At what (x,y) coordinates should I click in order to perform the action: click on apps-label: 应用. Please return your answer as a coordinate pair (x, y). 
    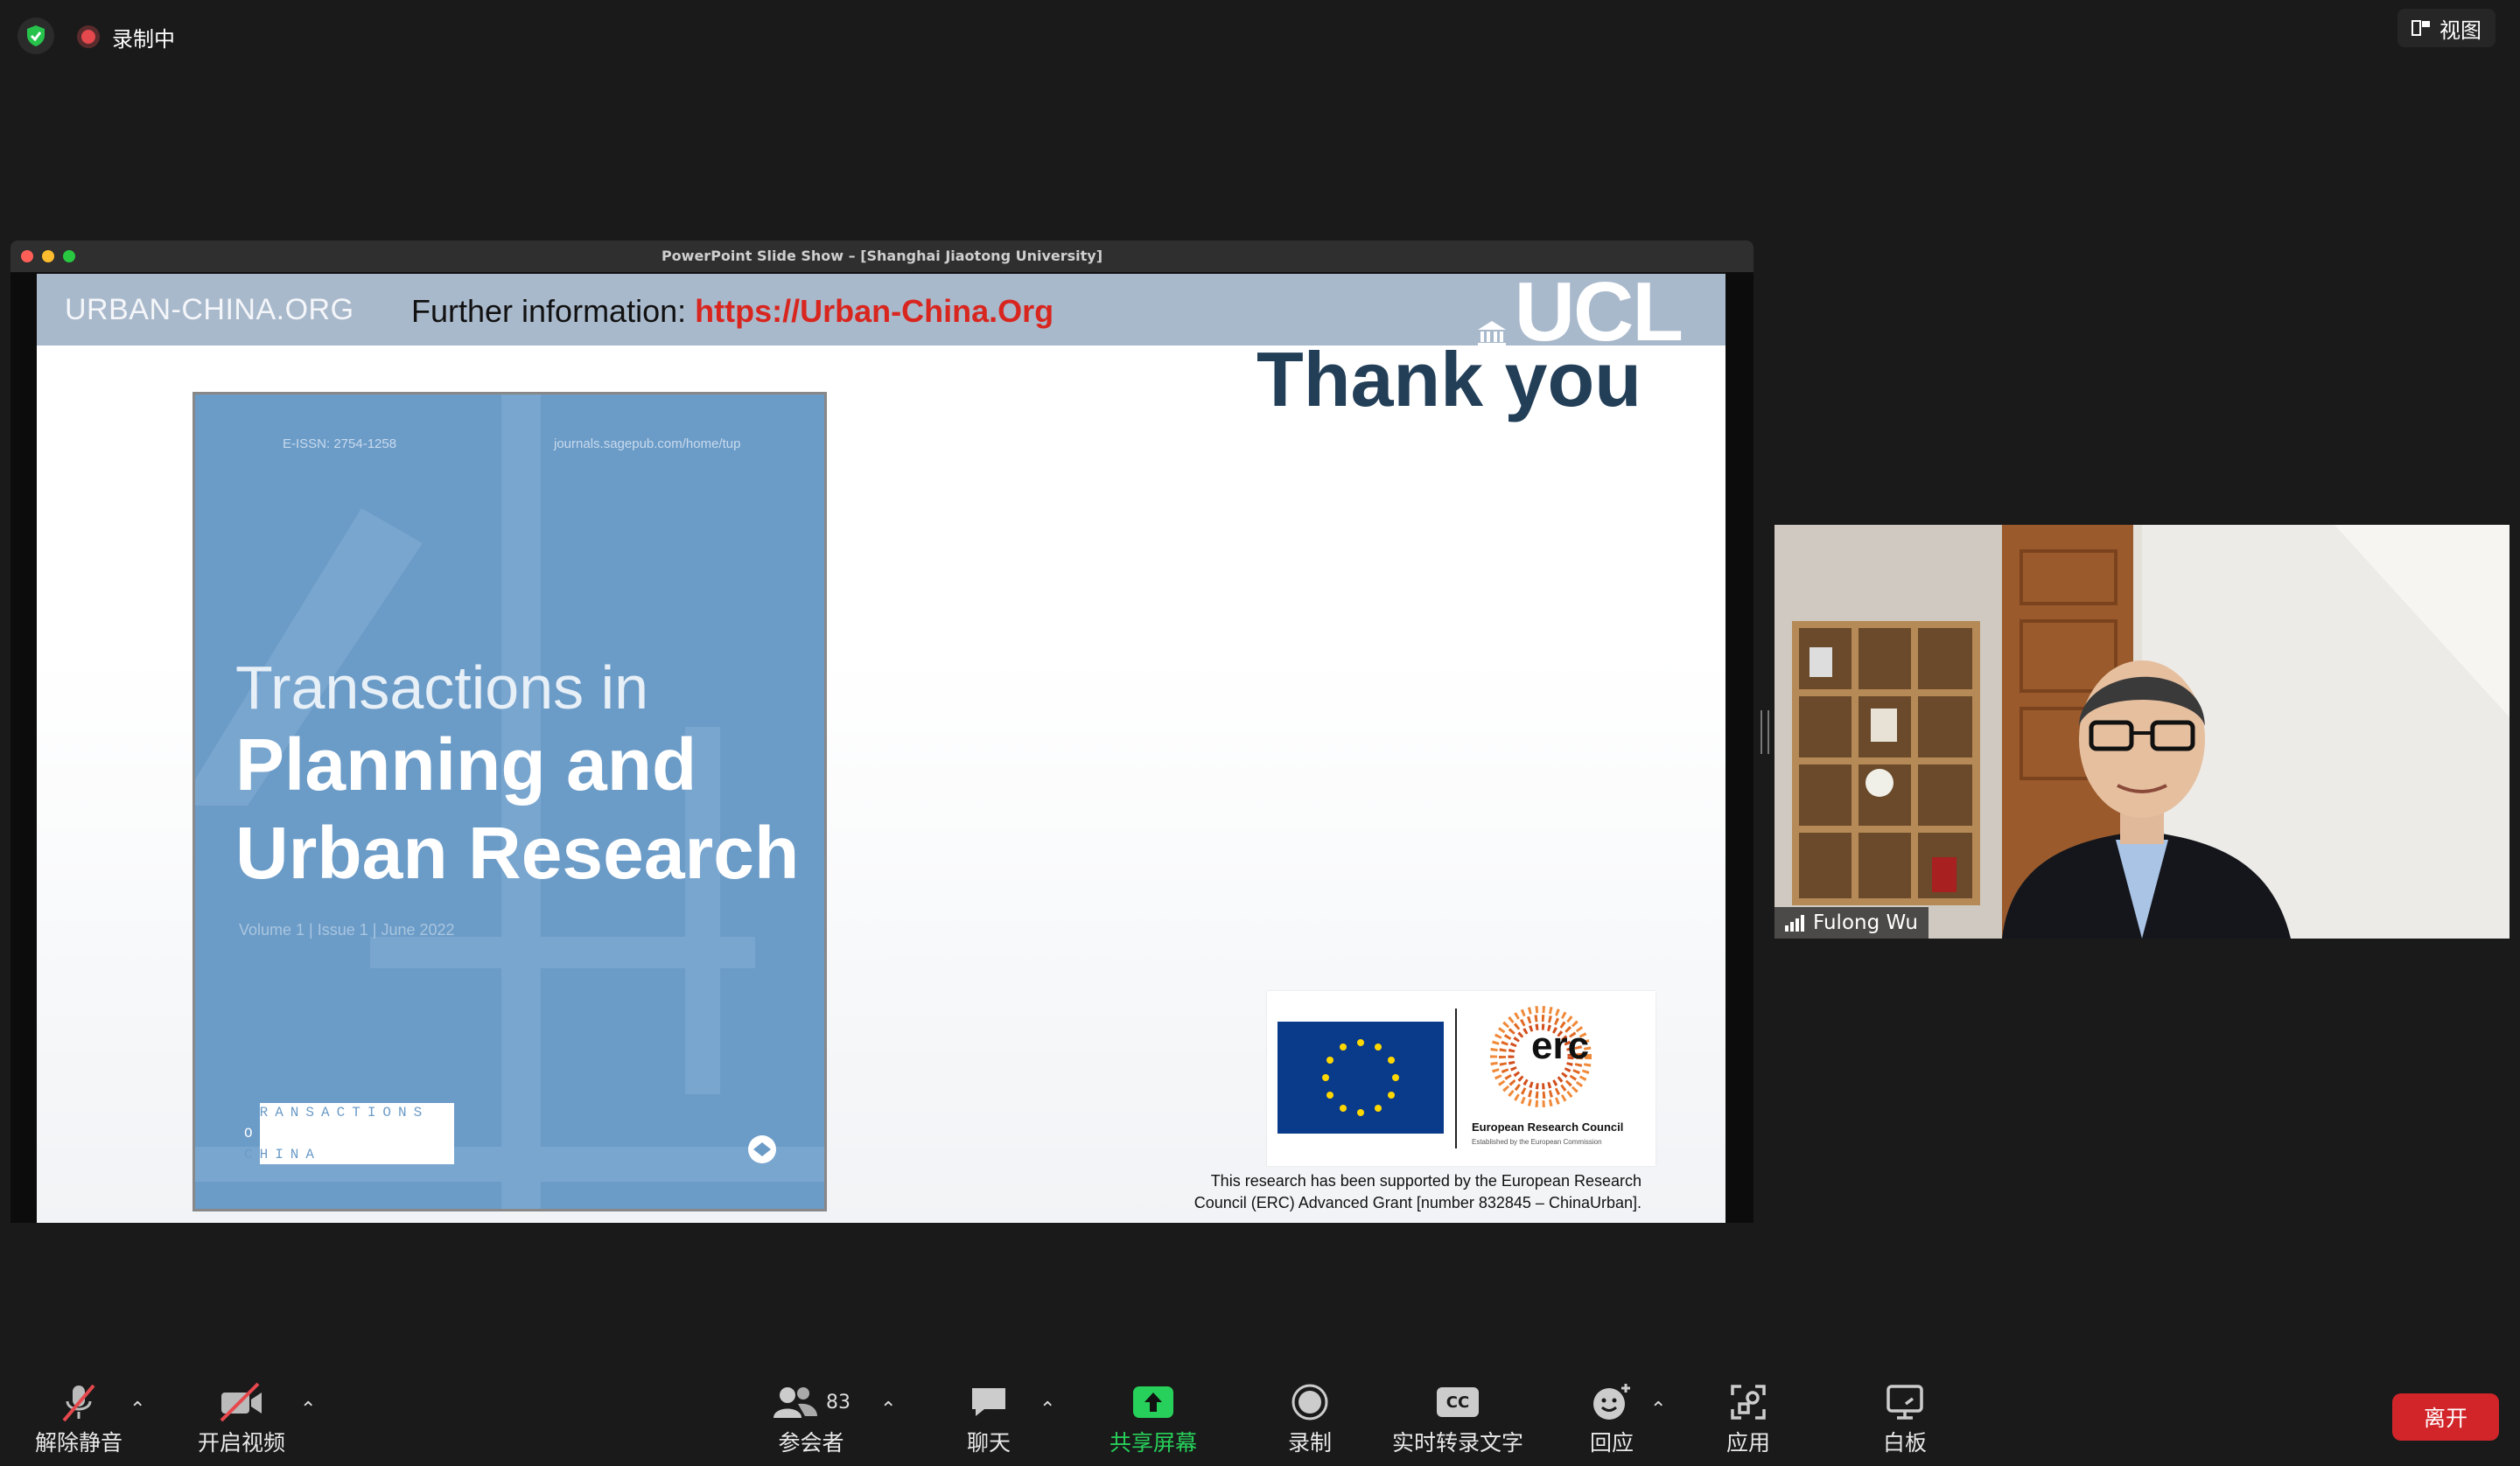
    Looking at the image, I should click on (1748, 1443).